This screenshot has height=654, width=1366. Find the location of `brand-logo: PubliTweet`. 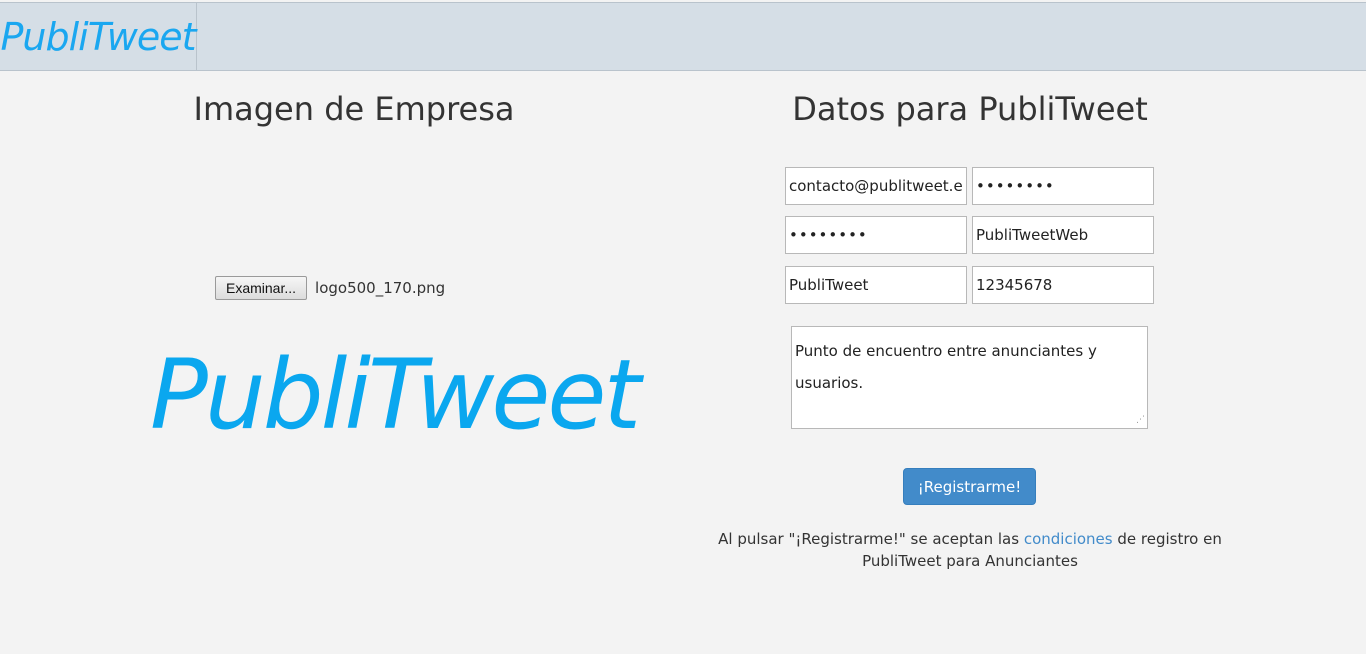

brand-logo: PubliTweet is located at coordinates (98, 36).